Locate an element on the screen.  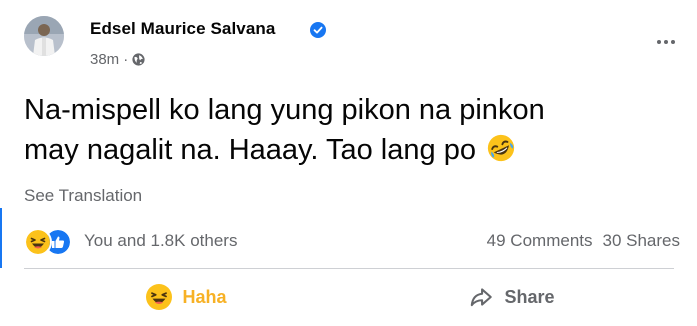
haha-reaction-button: Haha is located at coordinates (186, 297).